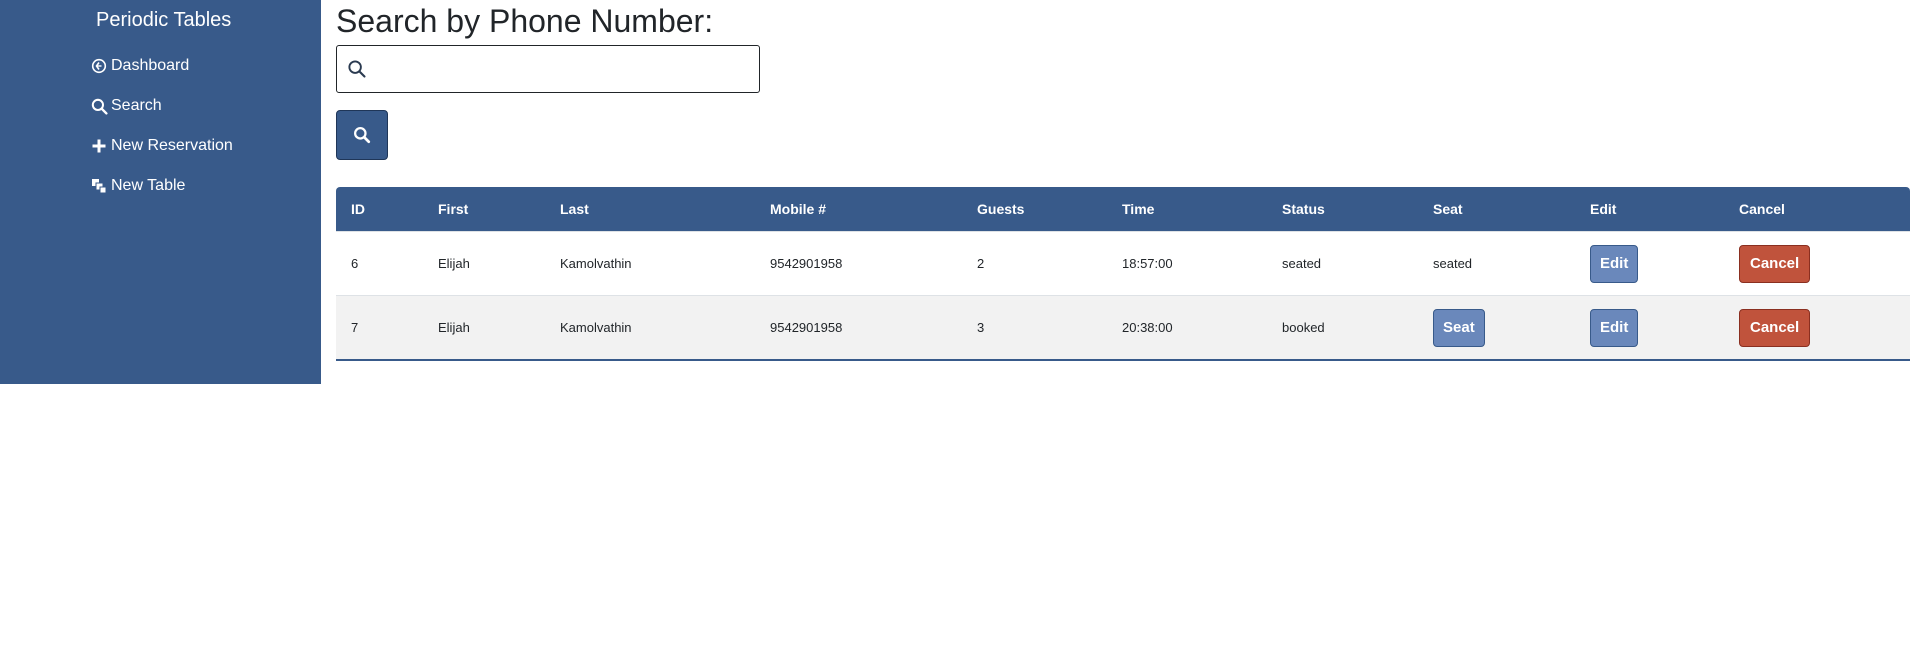  What do you see at coordinates (172, 145) in the screenshot?
I see `sidebar-item-label: New Reservation` at bounding box center [172, 145].